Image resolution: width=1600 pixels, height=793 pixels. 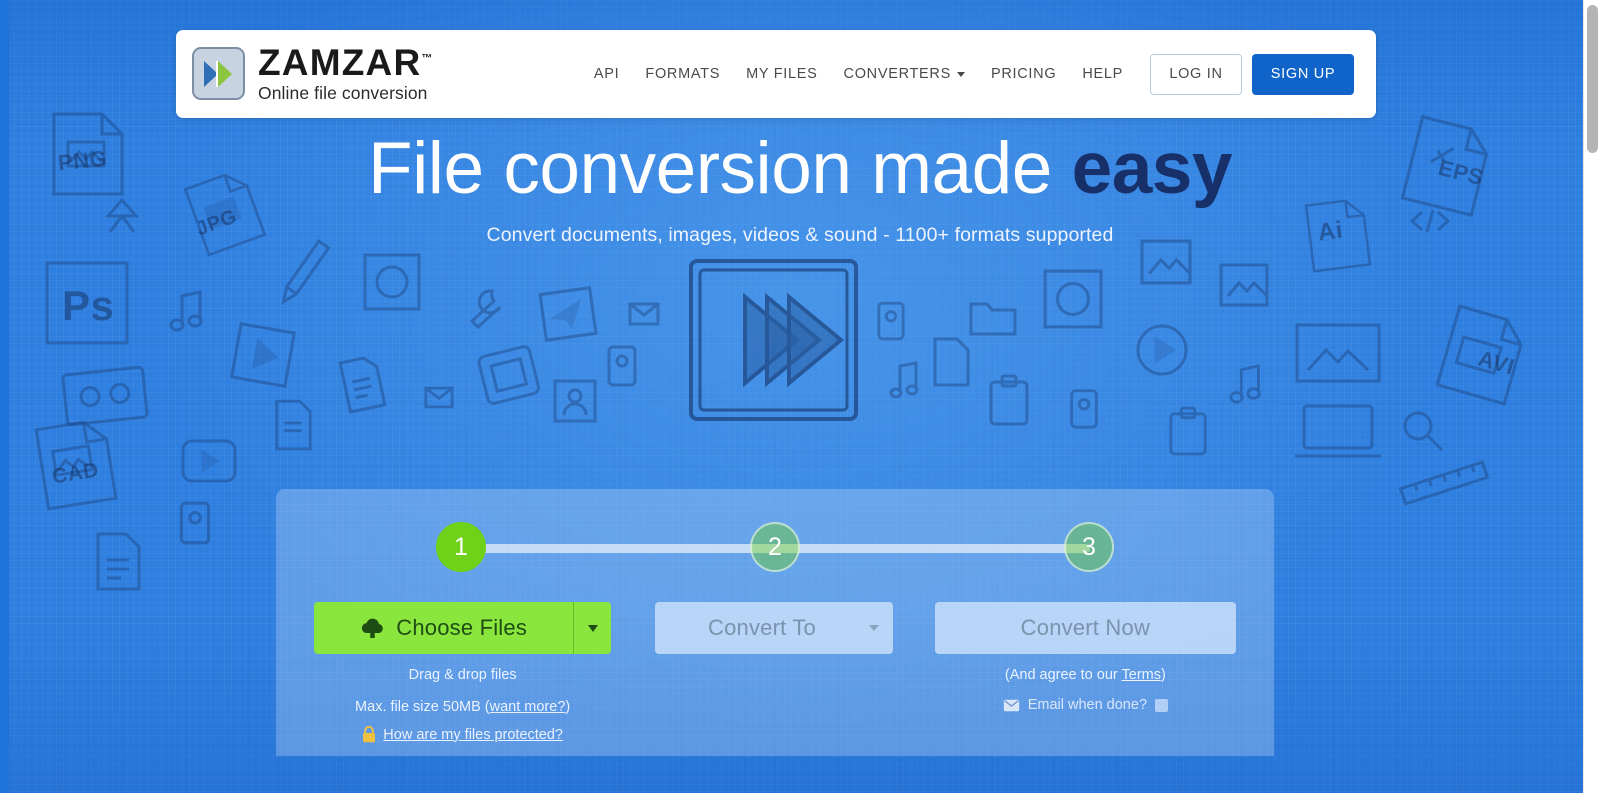 I want to click on brand-tagline: Online file conversion, so click(x=343, y=92).